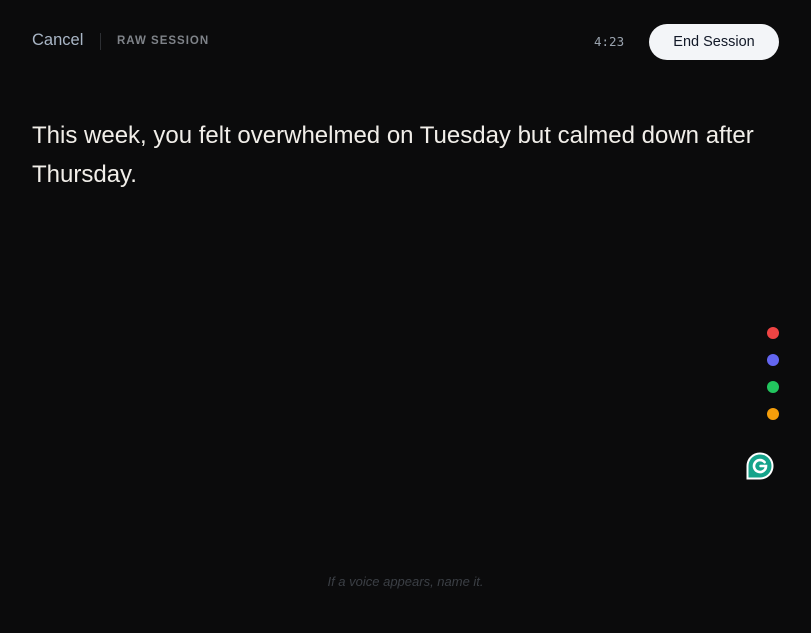  Describe the element at coordinates (163, 41) in the screenshot. I see `session-mode-label: RAW SESSION` at that location.